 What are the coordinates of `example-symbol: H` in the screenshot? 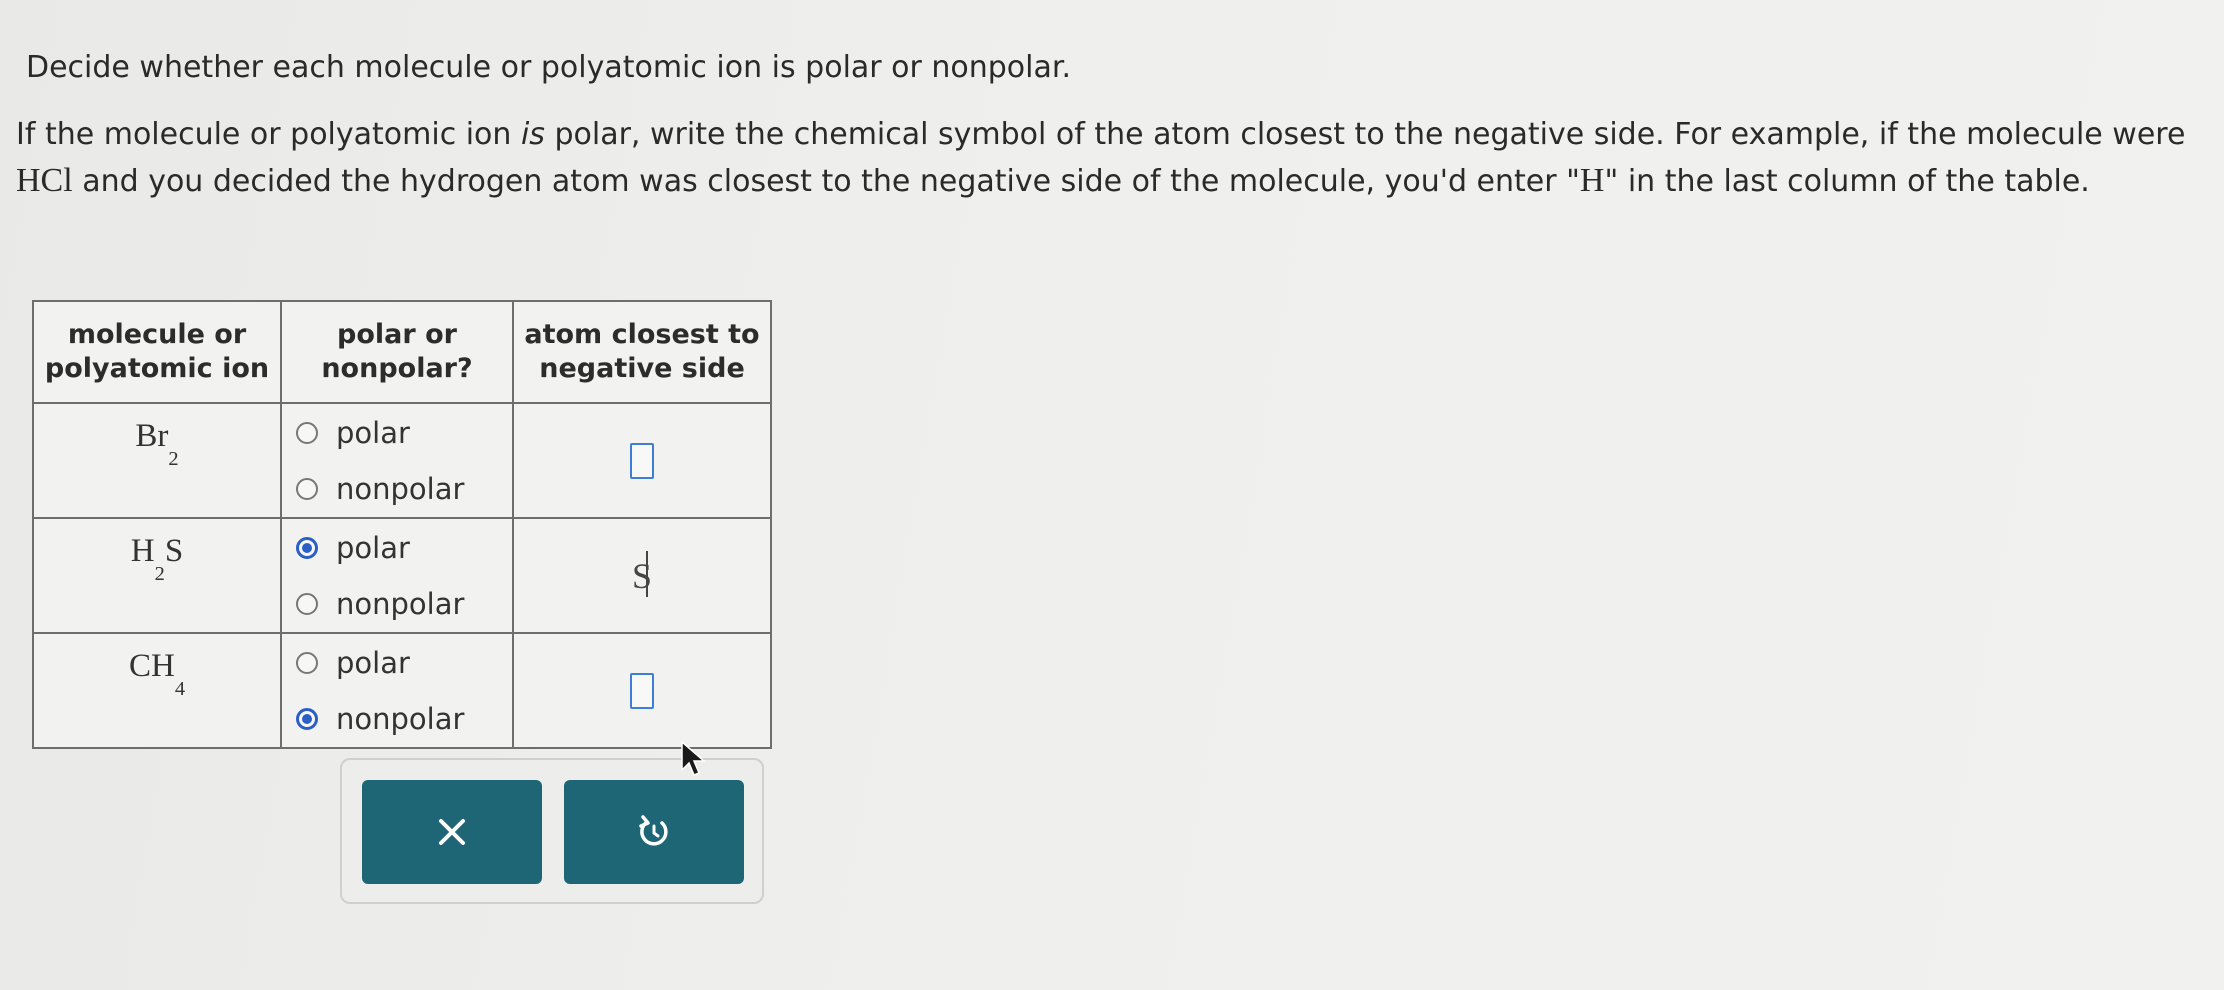 It's located at (1592, 180).